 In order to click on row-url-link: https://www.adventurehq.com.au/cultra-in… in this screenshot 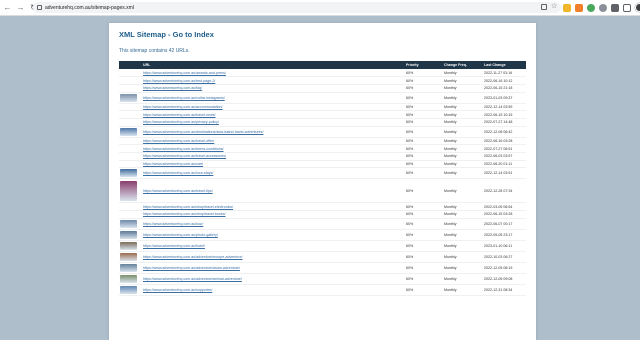, I will do `click(272, 98)`.